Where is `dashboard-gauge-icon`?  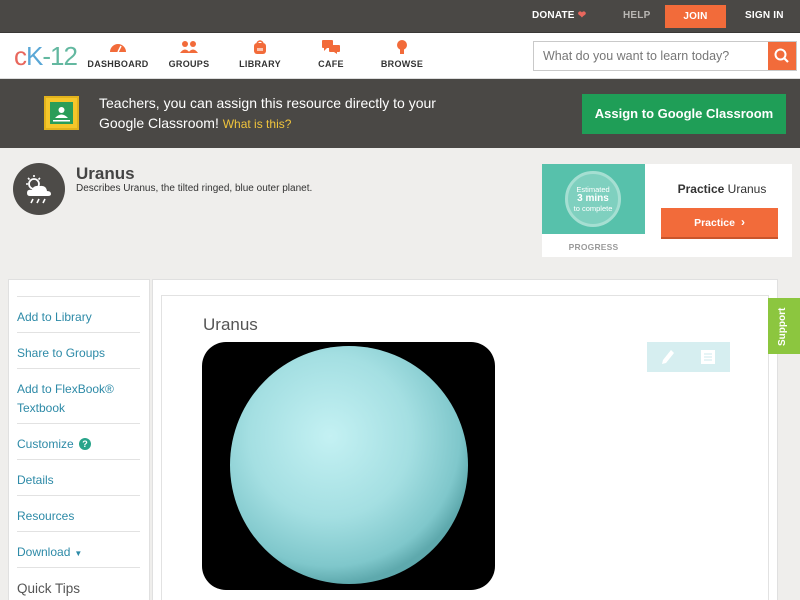 dashboard-gauge-icon is located at coordinates (118, 48).